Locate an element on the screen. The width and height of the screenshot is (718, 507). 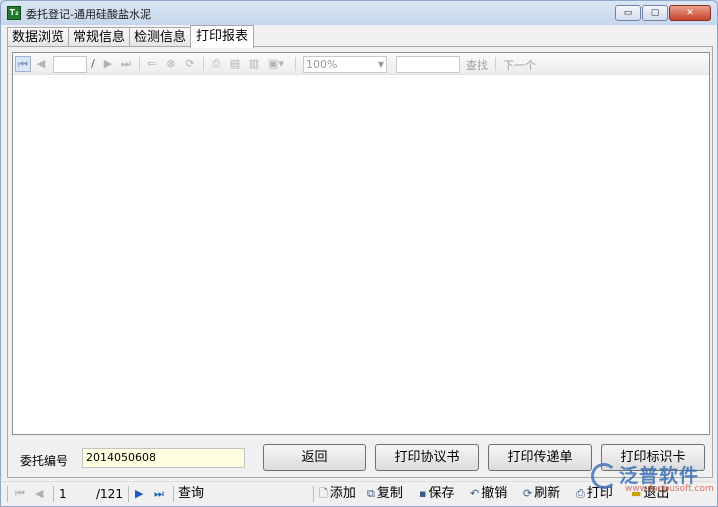
query-button: 查询 is located at coordinates (191, 494).